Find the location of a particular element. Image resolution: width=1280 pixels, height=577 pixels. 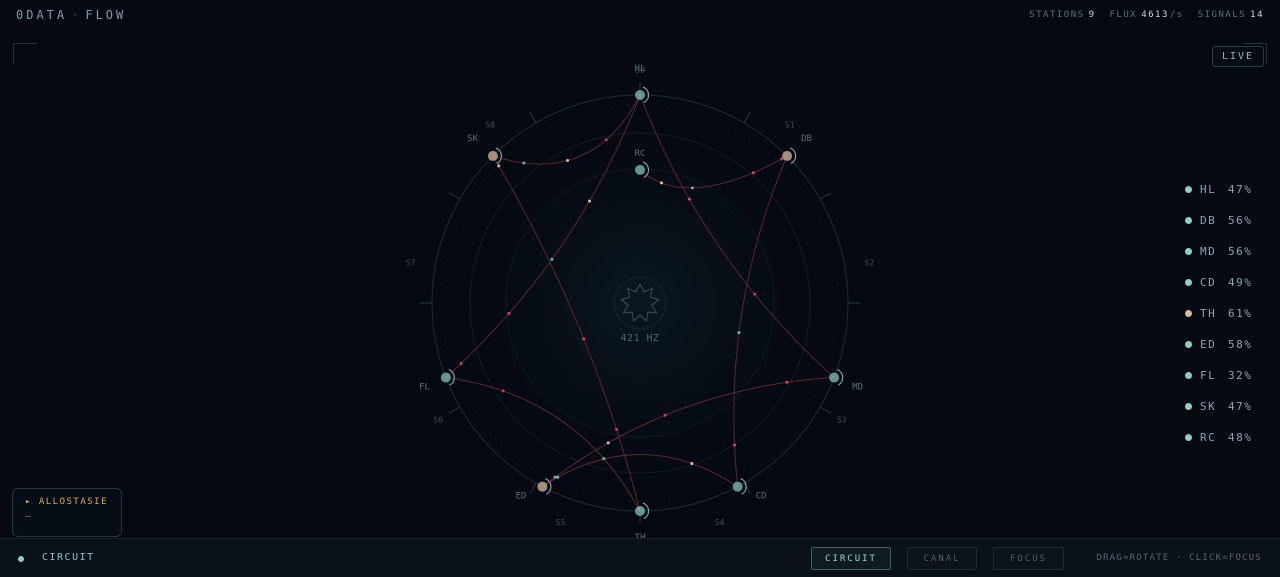

legend-item-ed: ED 58% is located at coordinates (1218, 344).